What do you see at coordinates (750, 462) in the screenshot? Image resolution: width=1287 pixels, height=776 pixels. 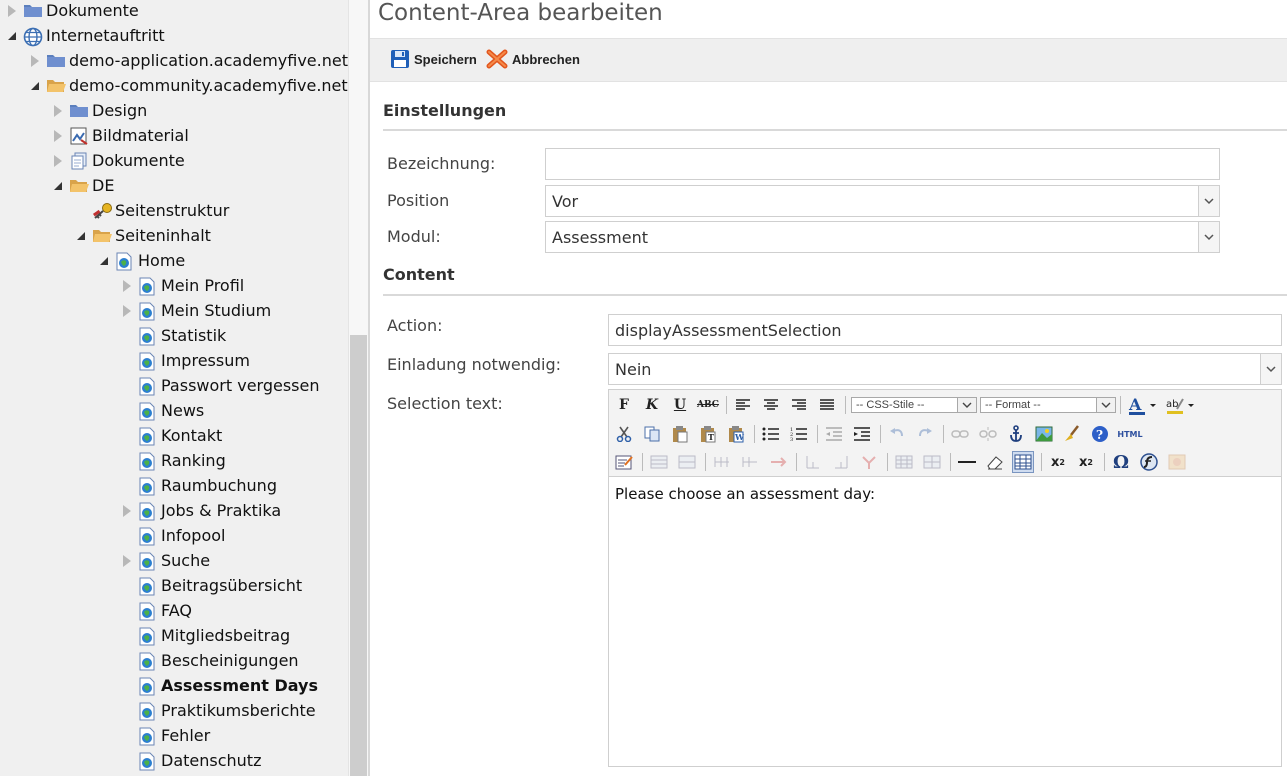 I see `table-col-after-icon` at bounding box center [750, 462].